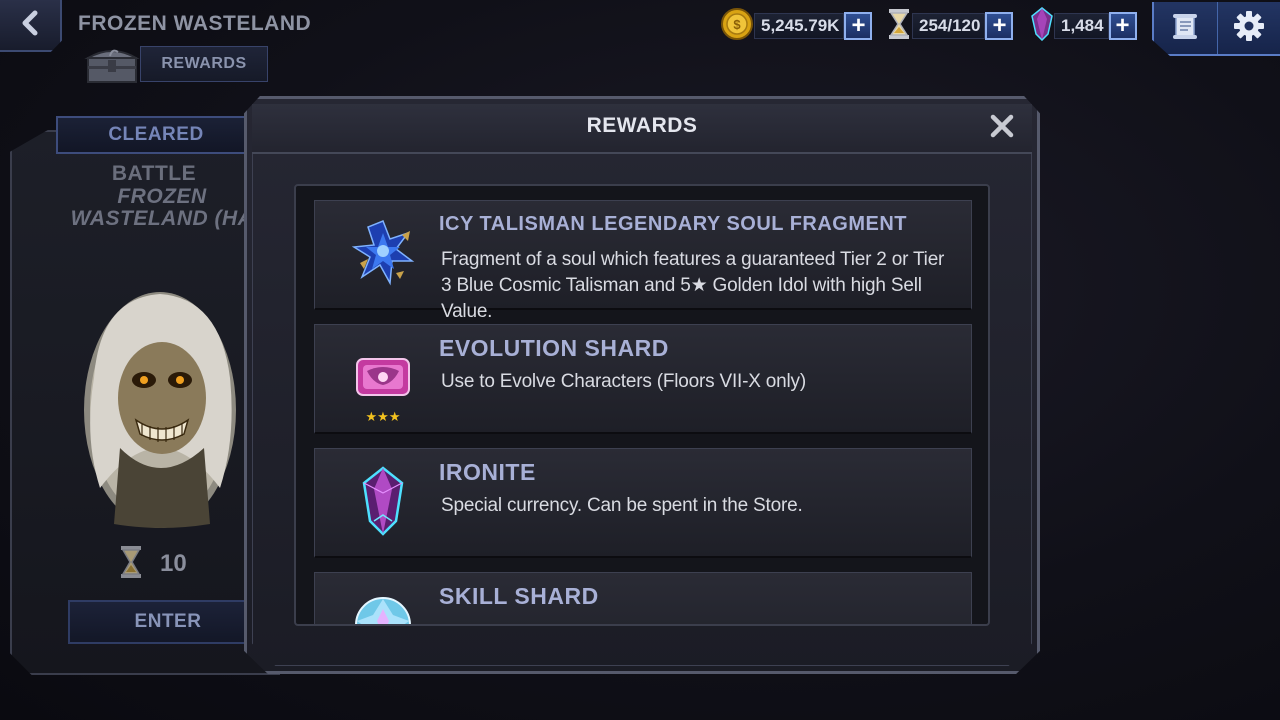 The width and height of the screenshot is (1280, 720). I want to click on close-button, so click(1002, 128).